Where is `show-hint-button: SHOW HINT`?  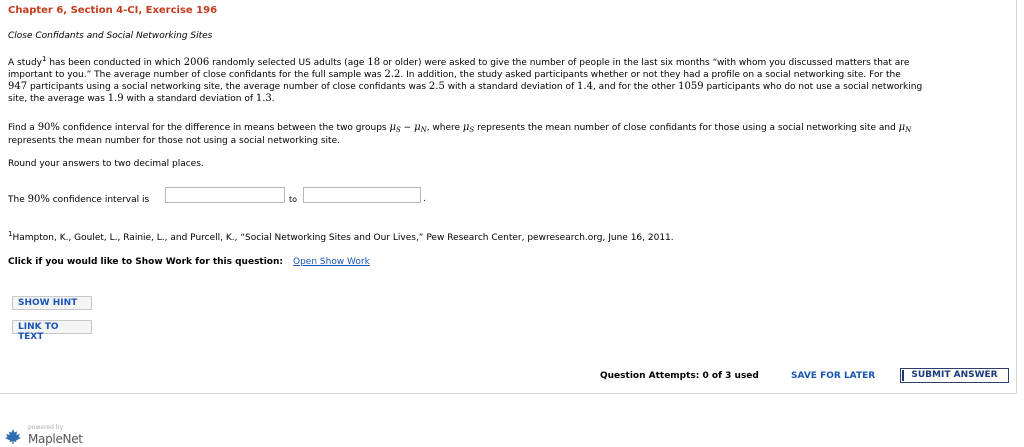 show-hint-button: SHOW HINT is located at coordinates (52, 303).